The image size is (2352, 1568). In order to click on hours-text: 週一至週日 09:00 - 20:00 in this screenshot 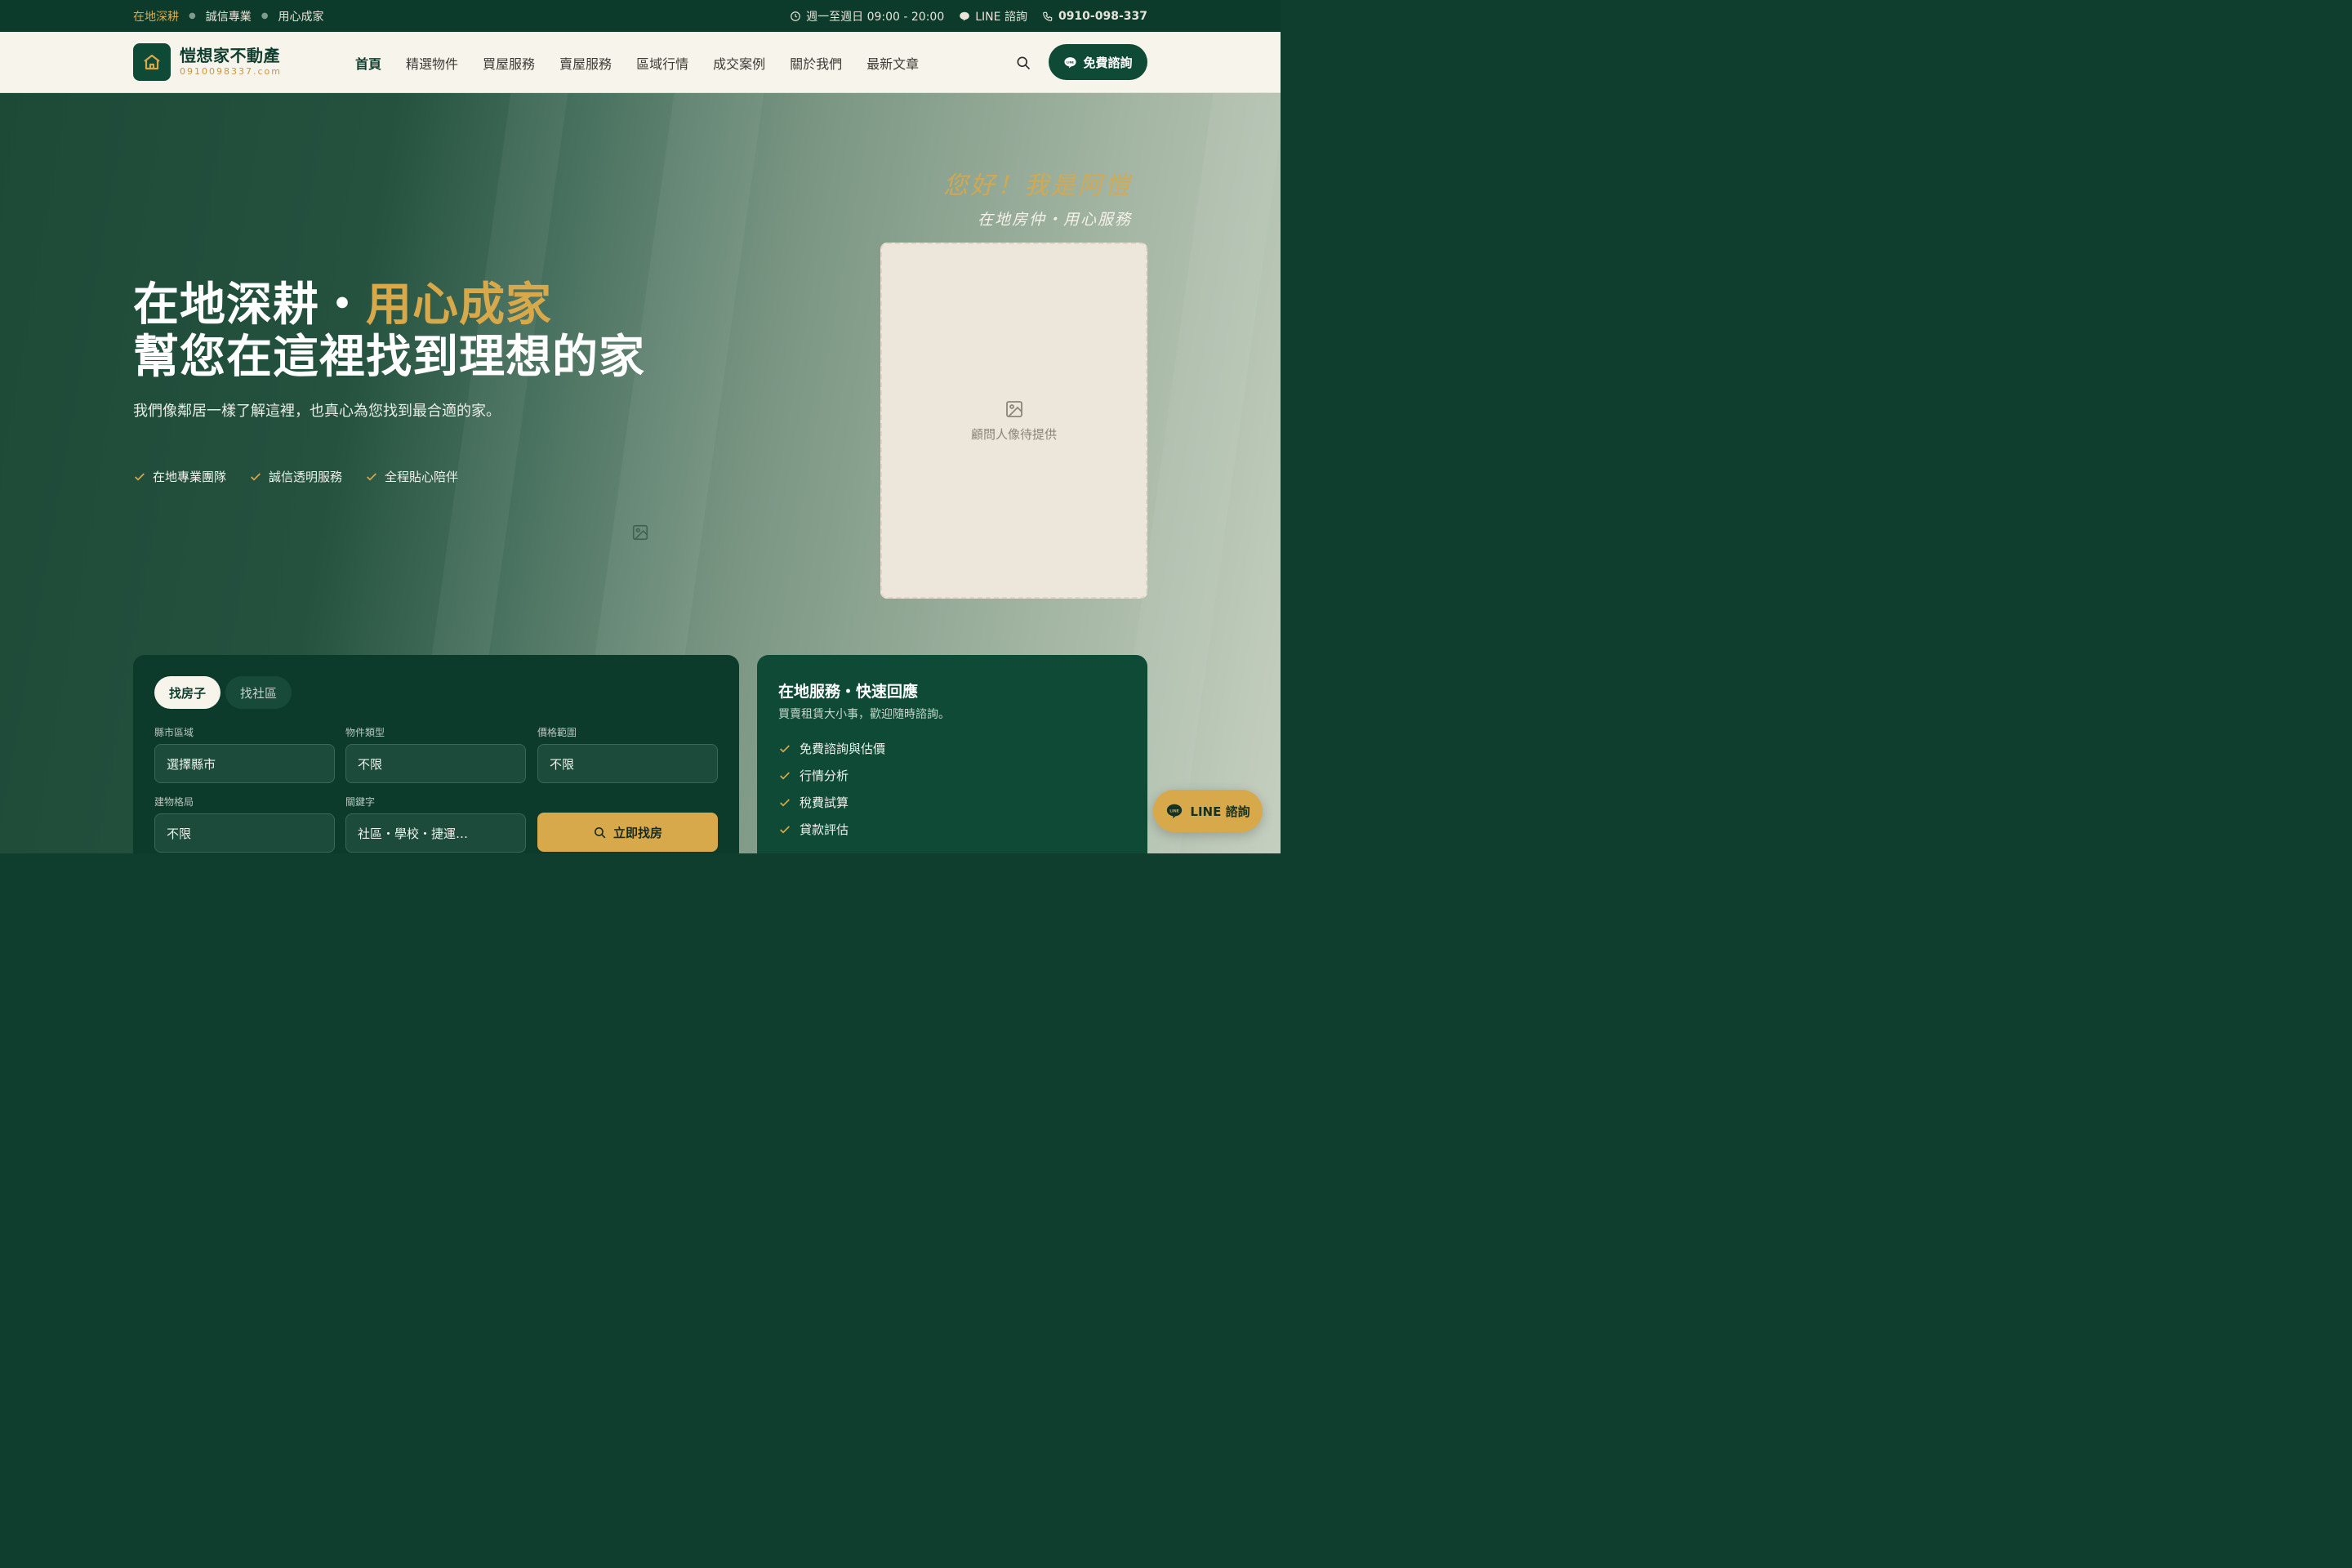, I will do `click(875, 17)`.